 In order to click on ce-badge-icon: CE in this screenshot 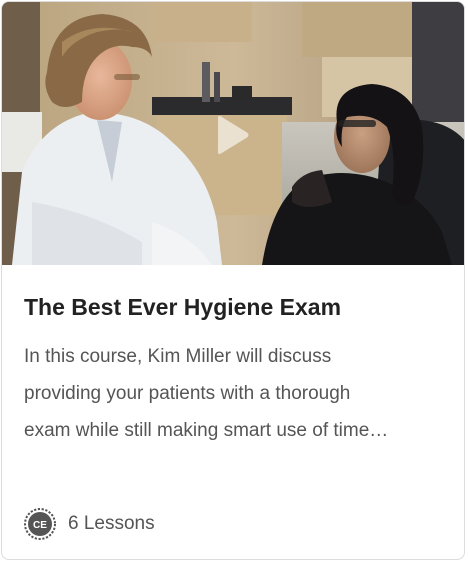, I will do `click(40, 524)`.